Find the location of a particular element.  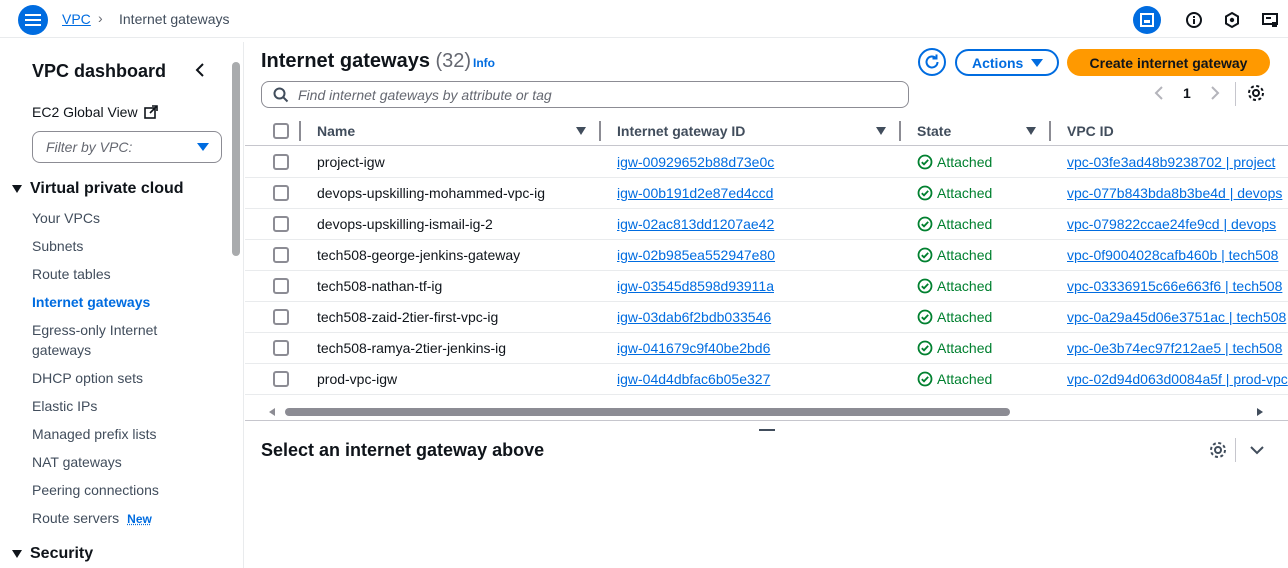

info-link: Info is located at coordinates (484, 63).